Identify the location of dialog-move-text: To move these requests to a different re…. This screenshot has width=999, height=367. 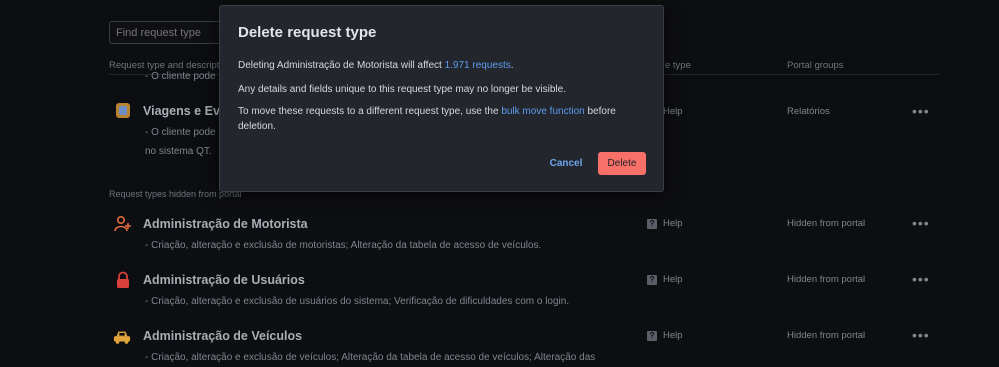
(443, 119).